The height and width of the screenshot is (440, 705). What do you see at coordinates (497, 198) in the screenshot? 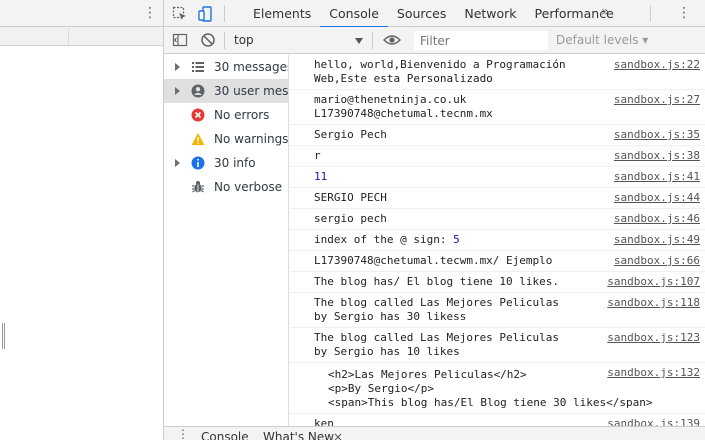
I see `console-message: SERGIO PECH sandbox.js:44` at bounding box center [497, 198].